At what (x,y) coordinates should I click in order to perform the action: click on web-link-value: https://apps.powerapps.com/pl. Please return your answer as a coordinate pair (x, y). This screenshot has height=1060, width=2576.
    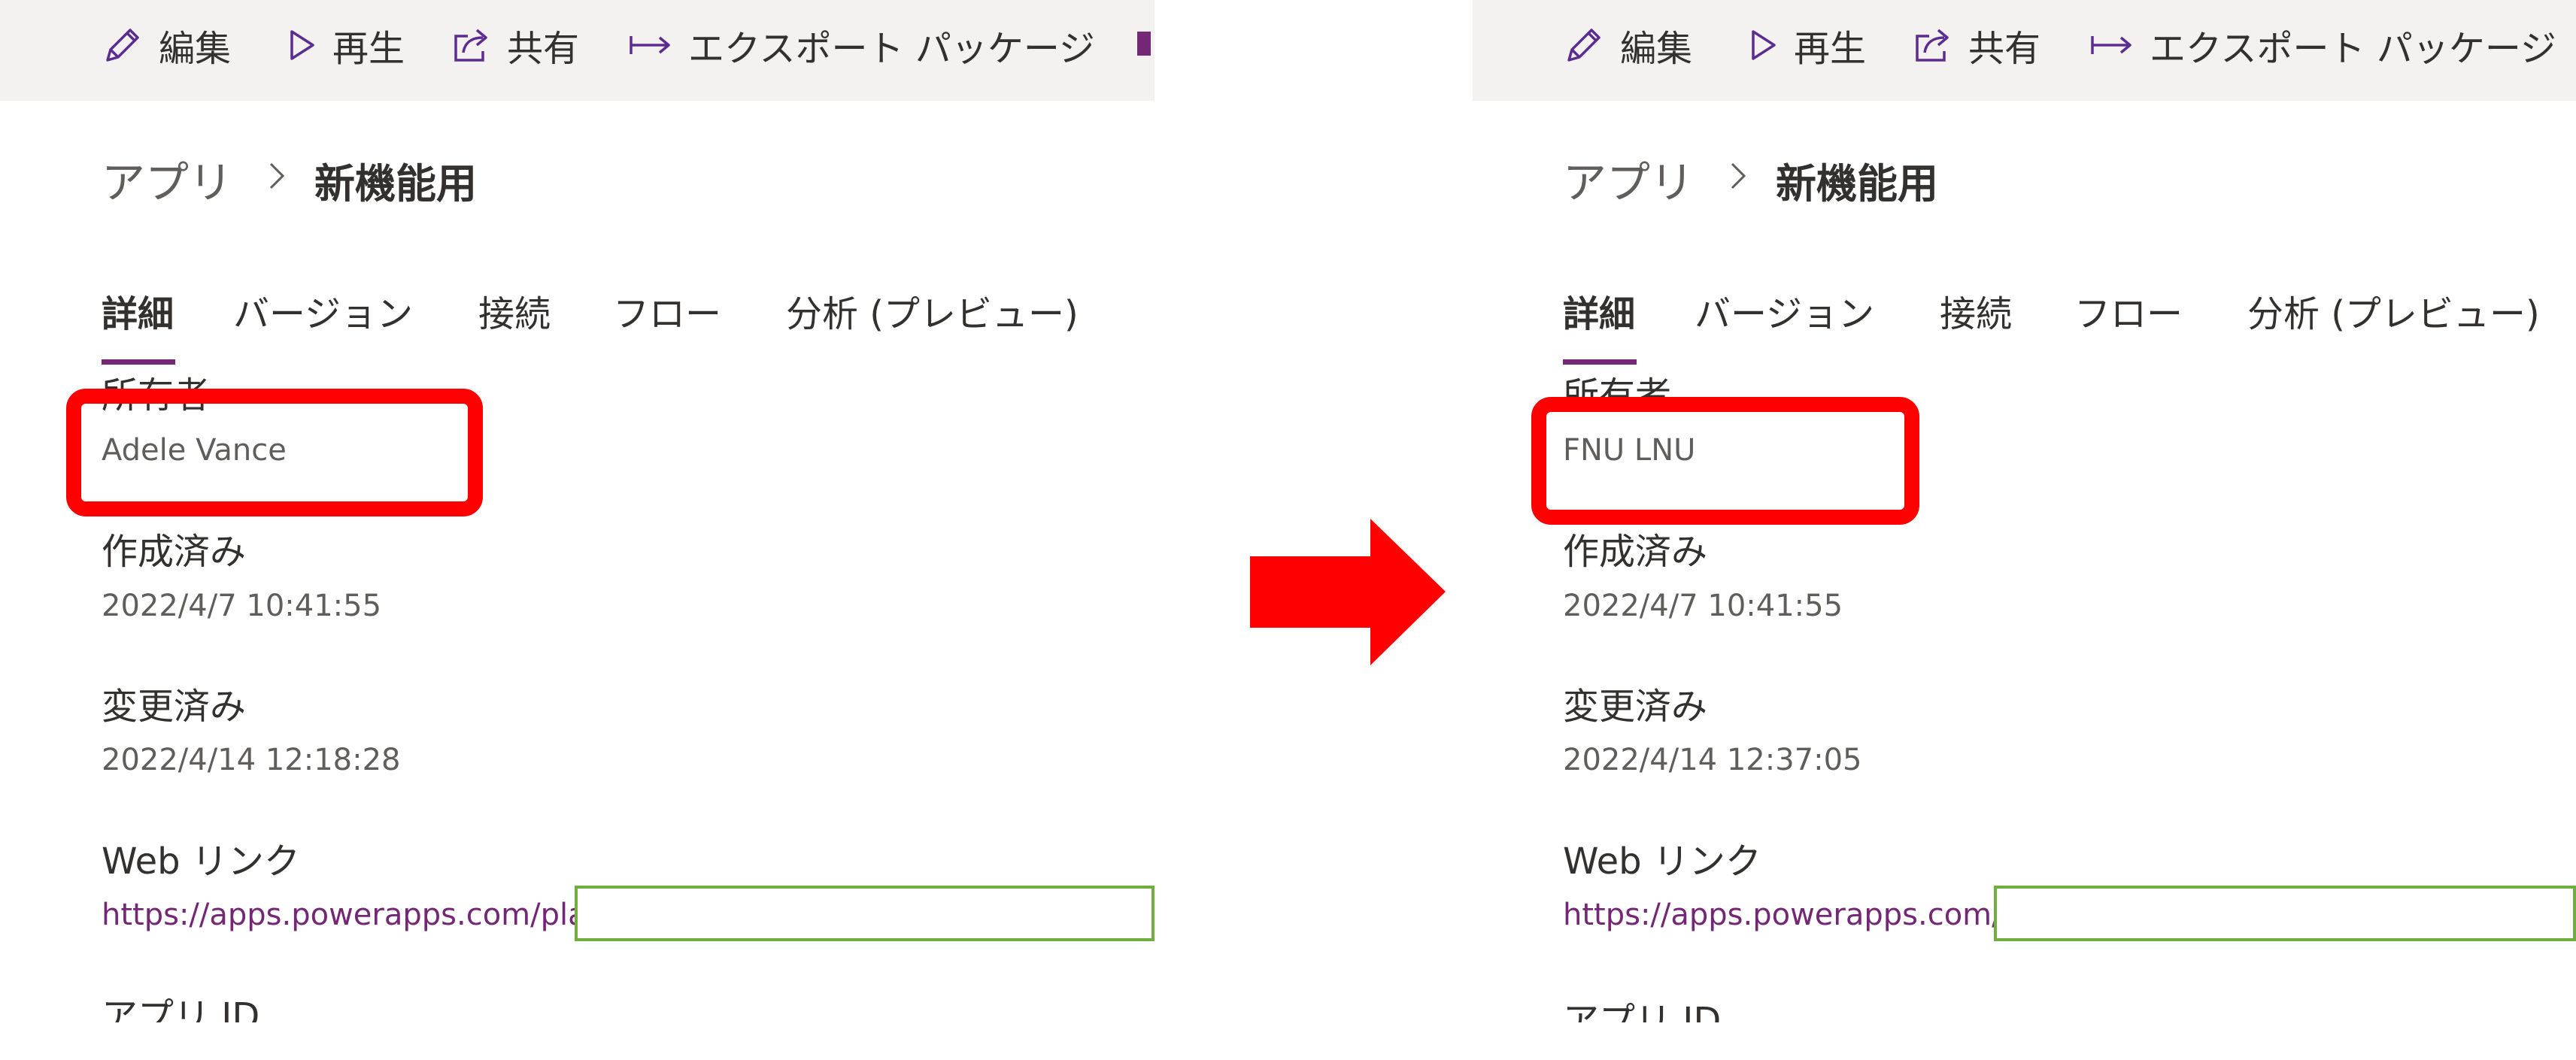
    Looking at the image, I should click on (1796, 915).